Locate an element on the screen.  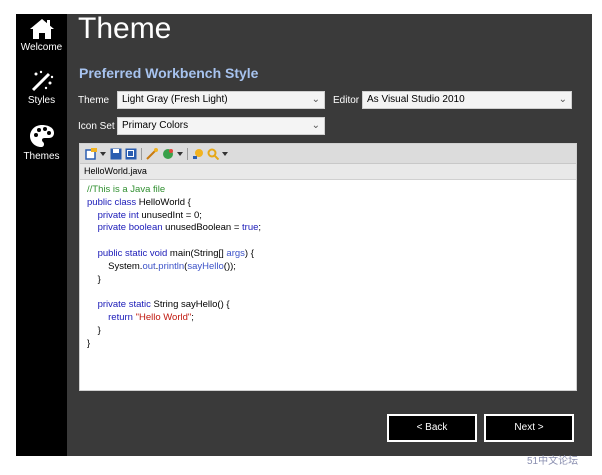
code-text: String sayHello() { is located at coordinates (190, 305).